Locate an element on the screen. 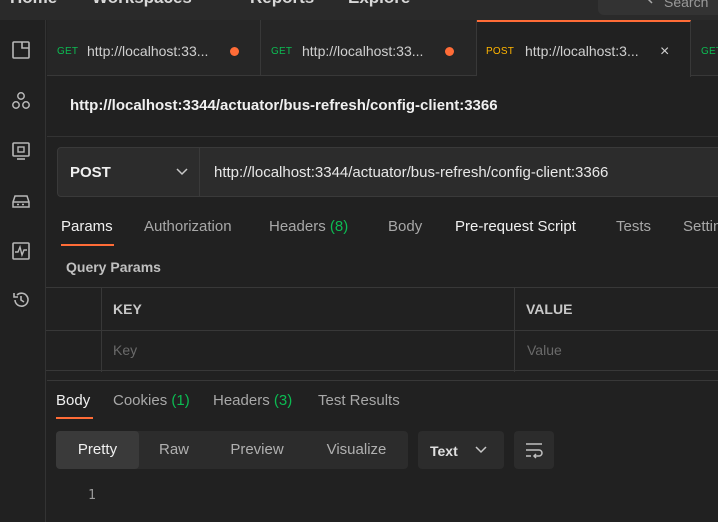 This screenshot has height=522, width=718. environments-icon is located at coordinates (21, 151).